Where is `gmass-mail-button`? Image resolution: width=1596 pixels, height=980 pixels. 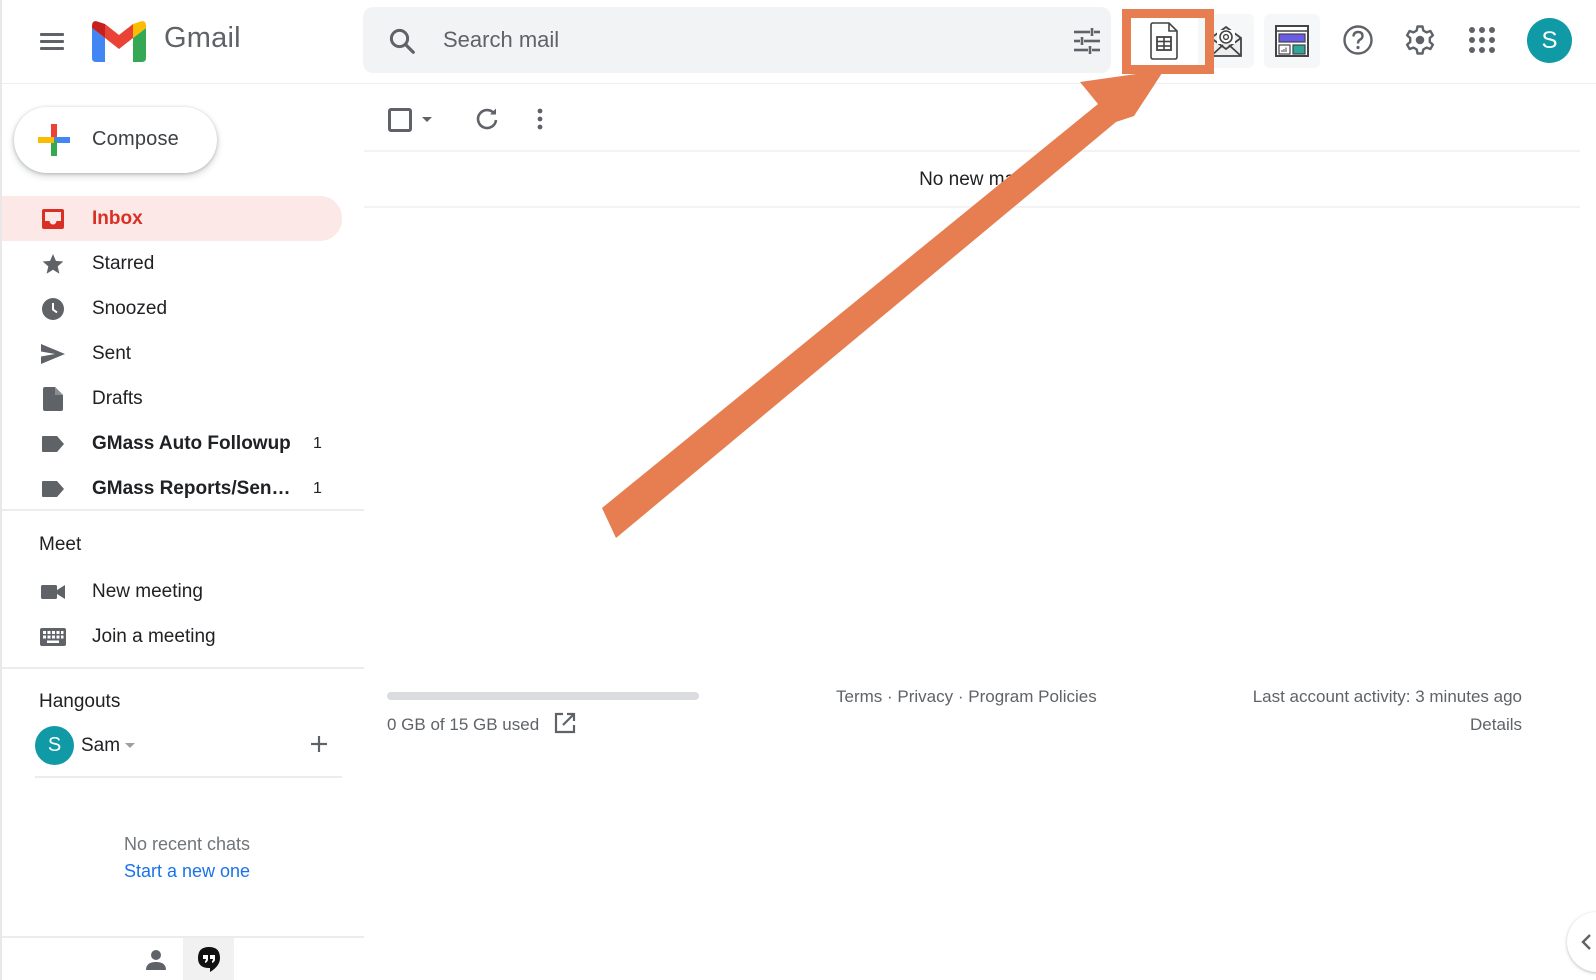
gmass-mail-button is located at coordinates (1226, 41).